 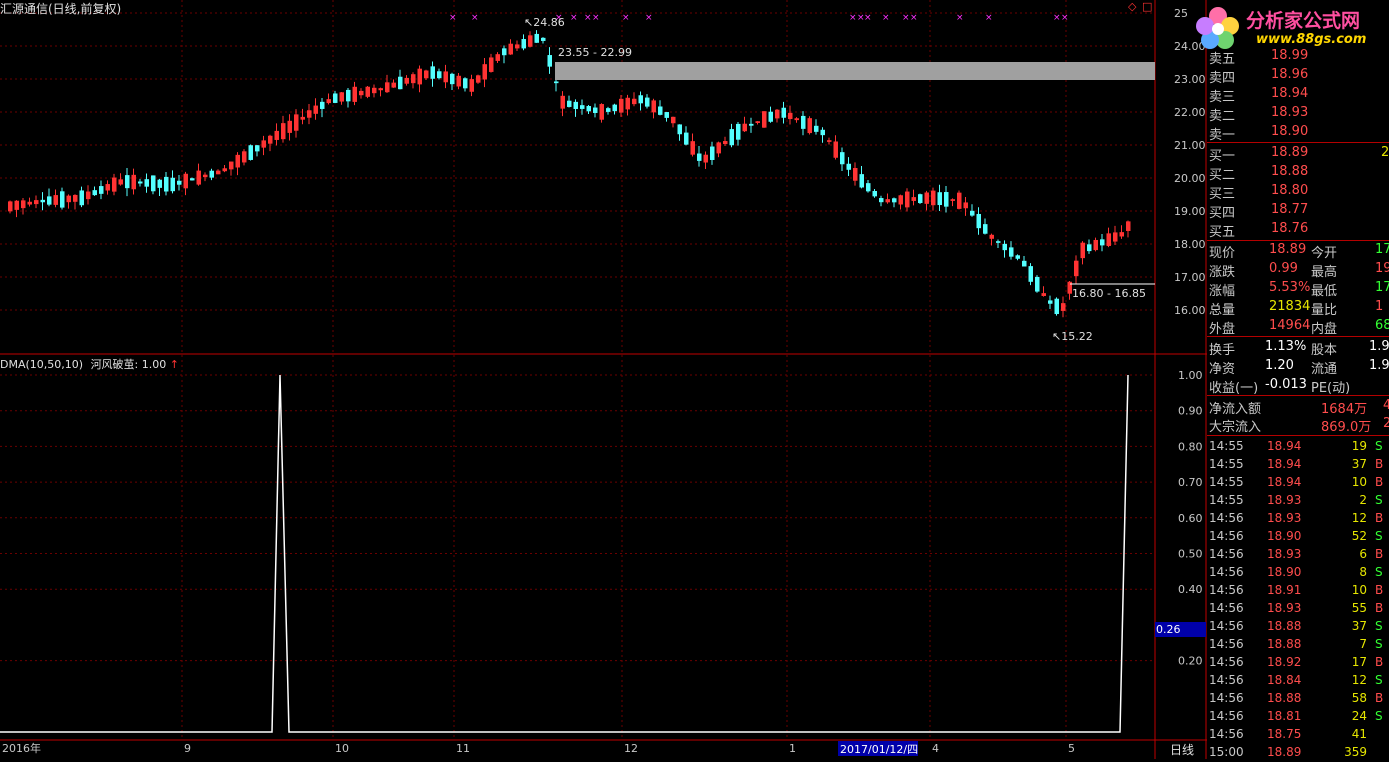 I want to click on trade-row: 14:56 18.93 12 B, so click(x=1298, y=519).